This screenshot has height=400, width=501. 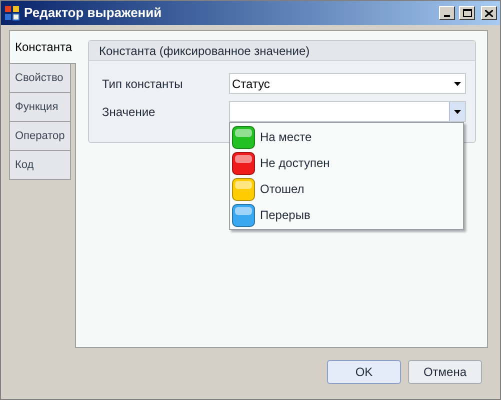 What do you see at coordinates (12, 13) in the screenshot?
I see `app-icon` at bounding box center [12, 13].